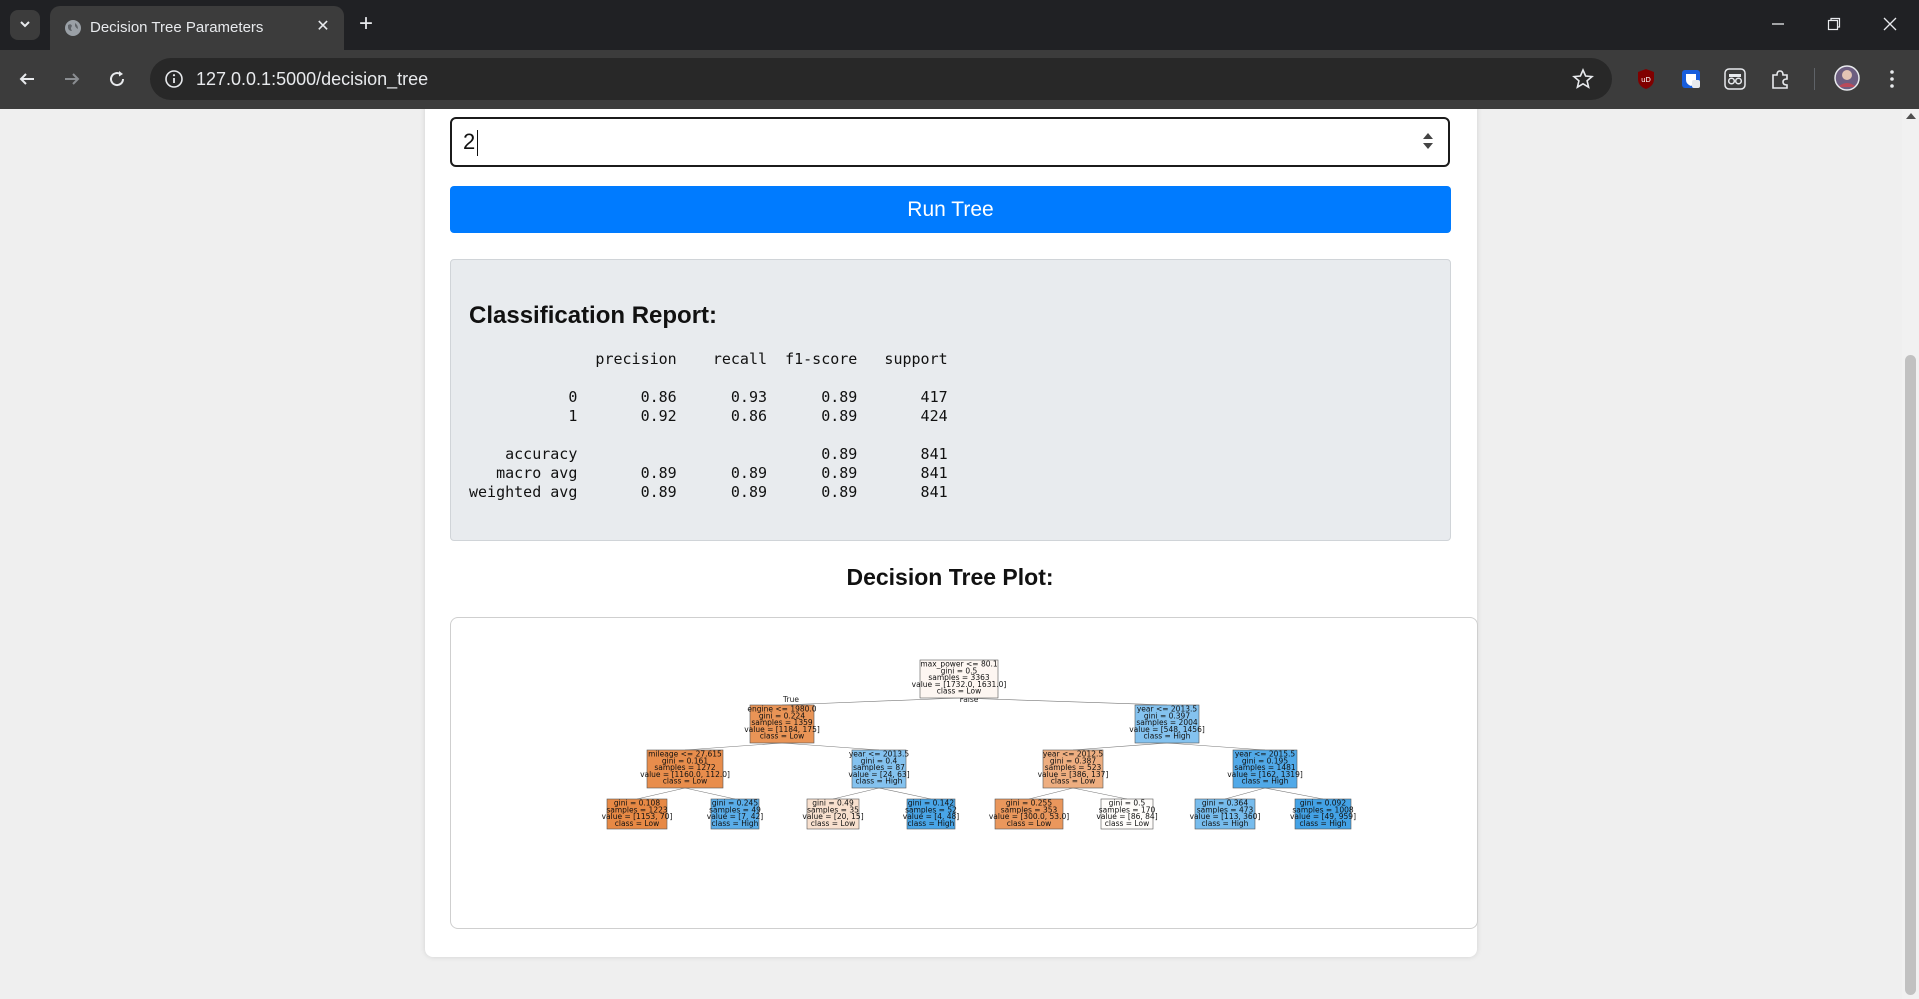 This screenshot has height=999, width=1919. What do you see at coordinates (1834, 24) in the screenshot?
I see `restore-icon` at bounding box center [1834, 24].